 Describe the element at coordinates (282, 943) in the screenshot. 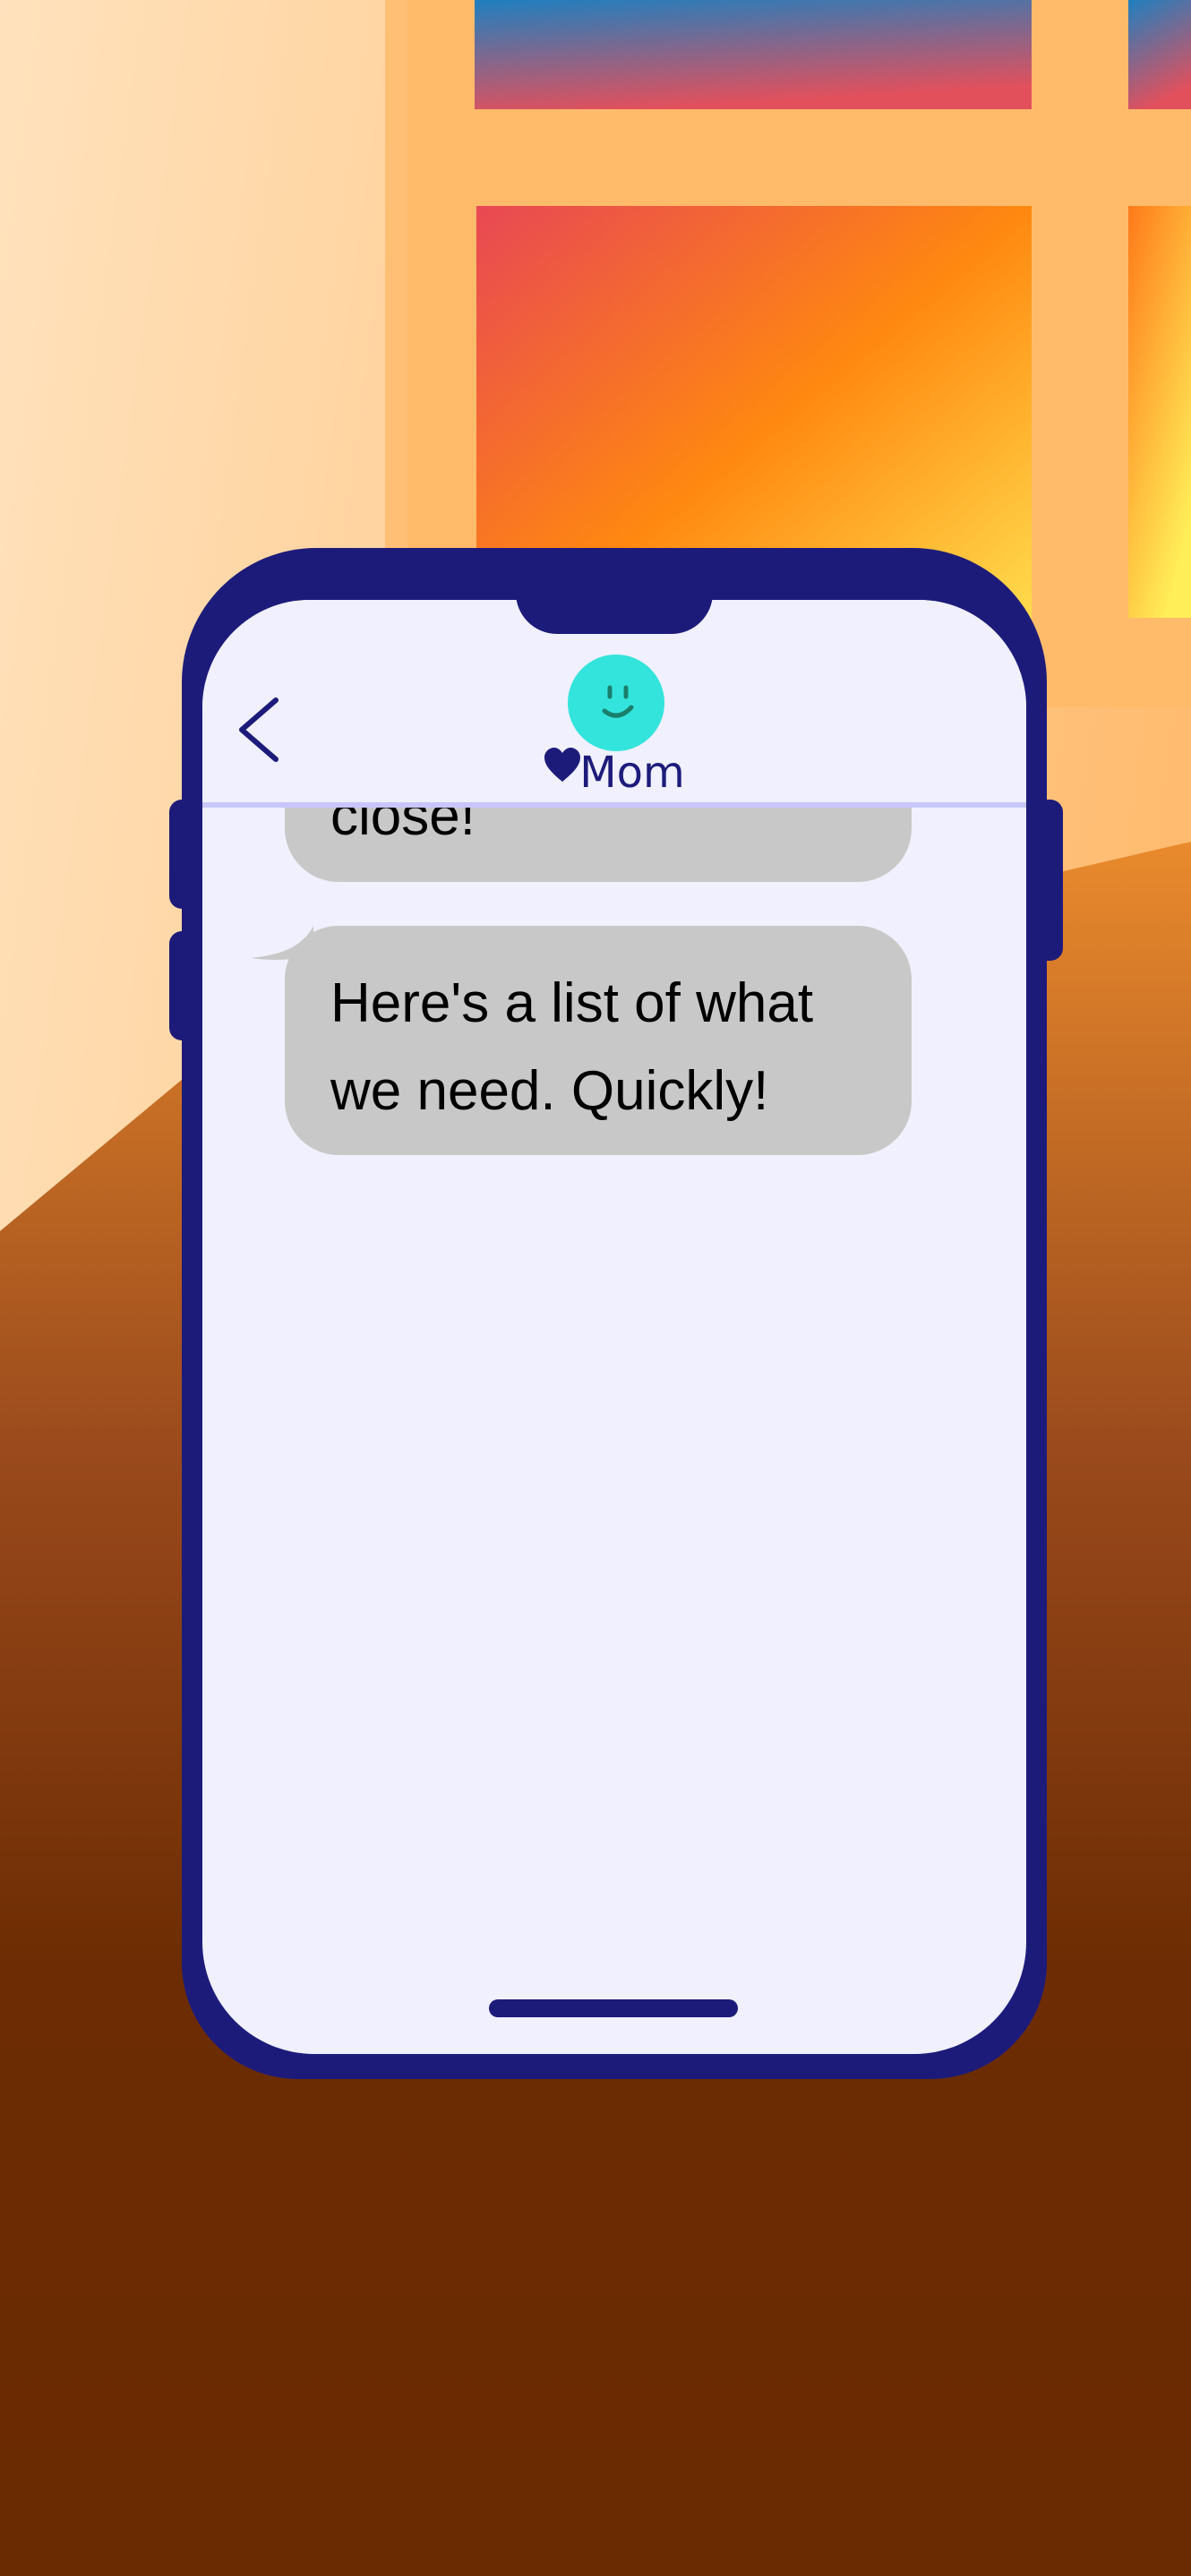

I see `bubble-tail` at that location.